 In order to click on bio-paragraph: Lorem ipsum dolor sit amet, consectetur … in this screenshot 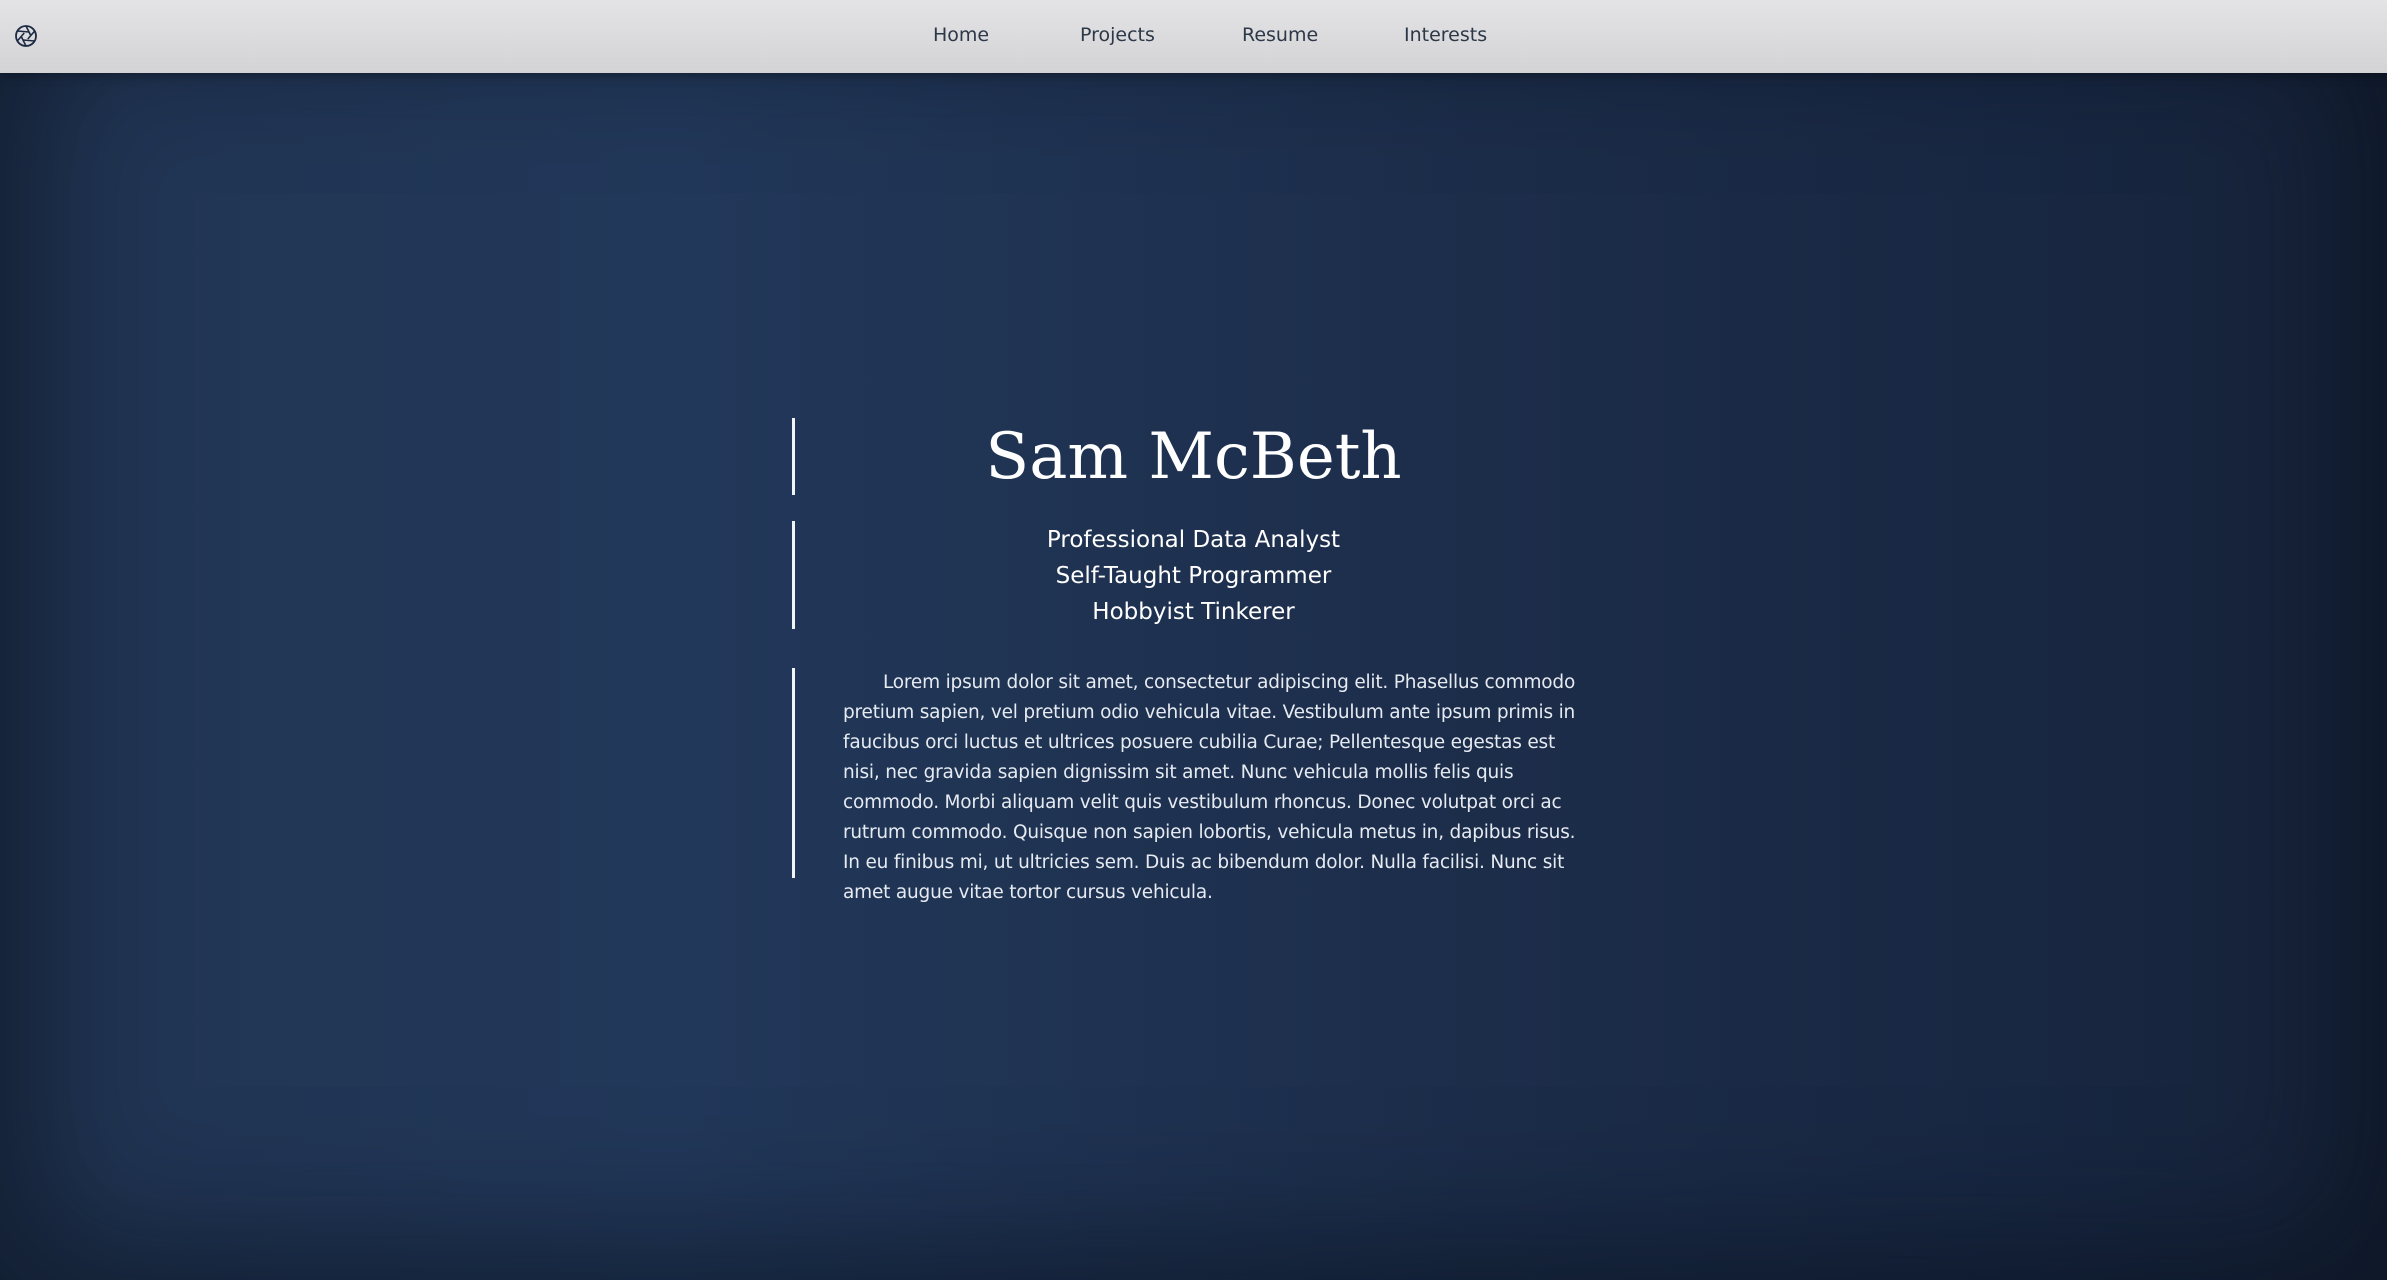, I will do `click(1209, 787)`.